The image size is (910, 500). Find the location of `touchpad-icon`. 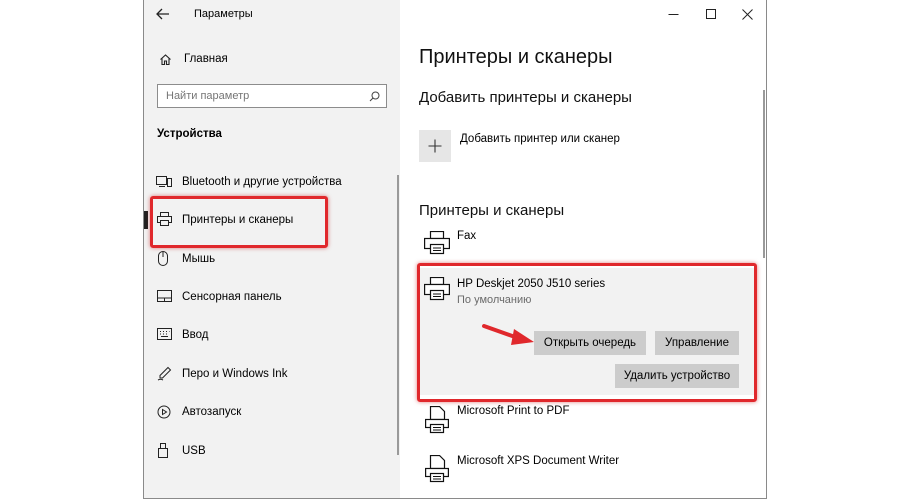

touchpad-icon is located at coordinates (164, 296).